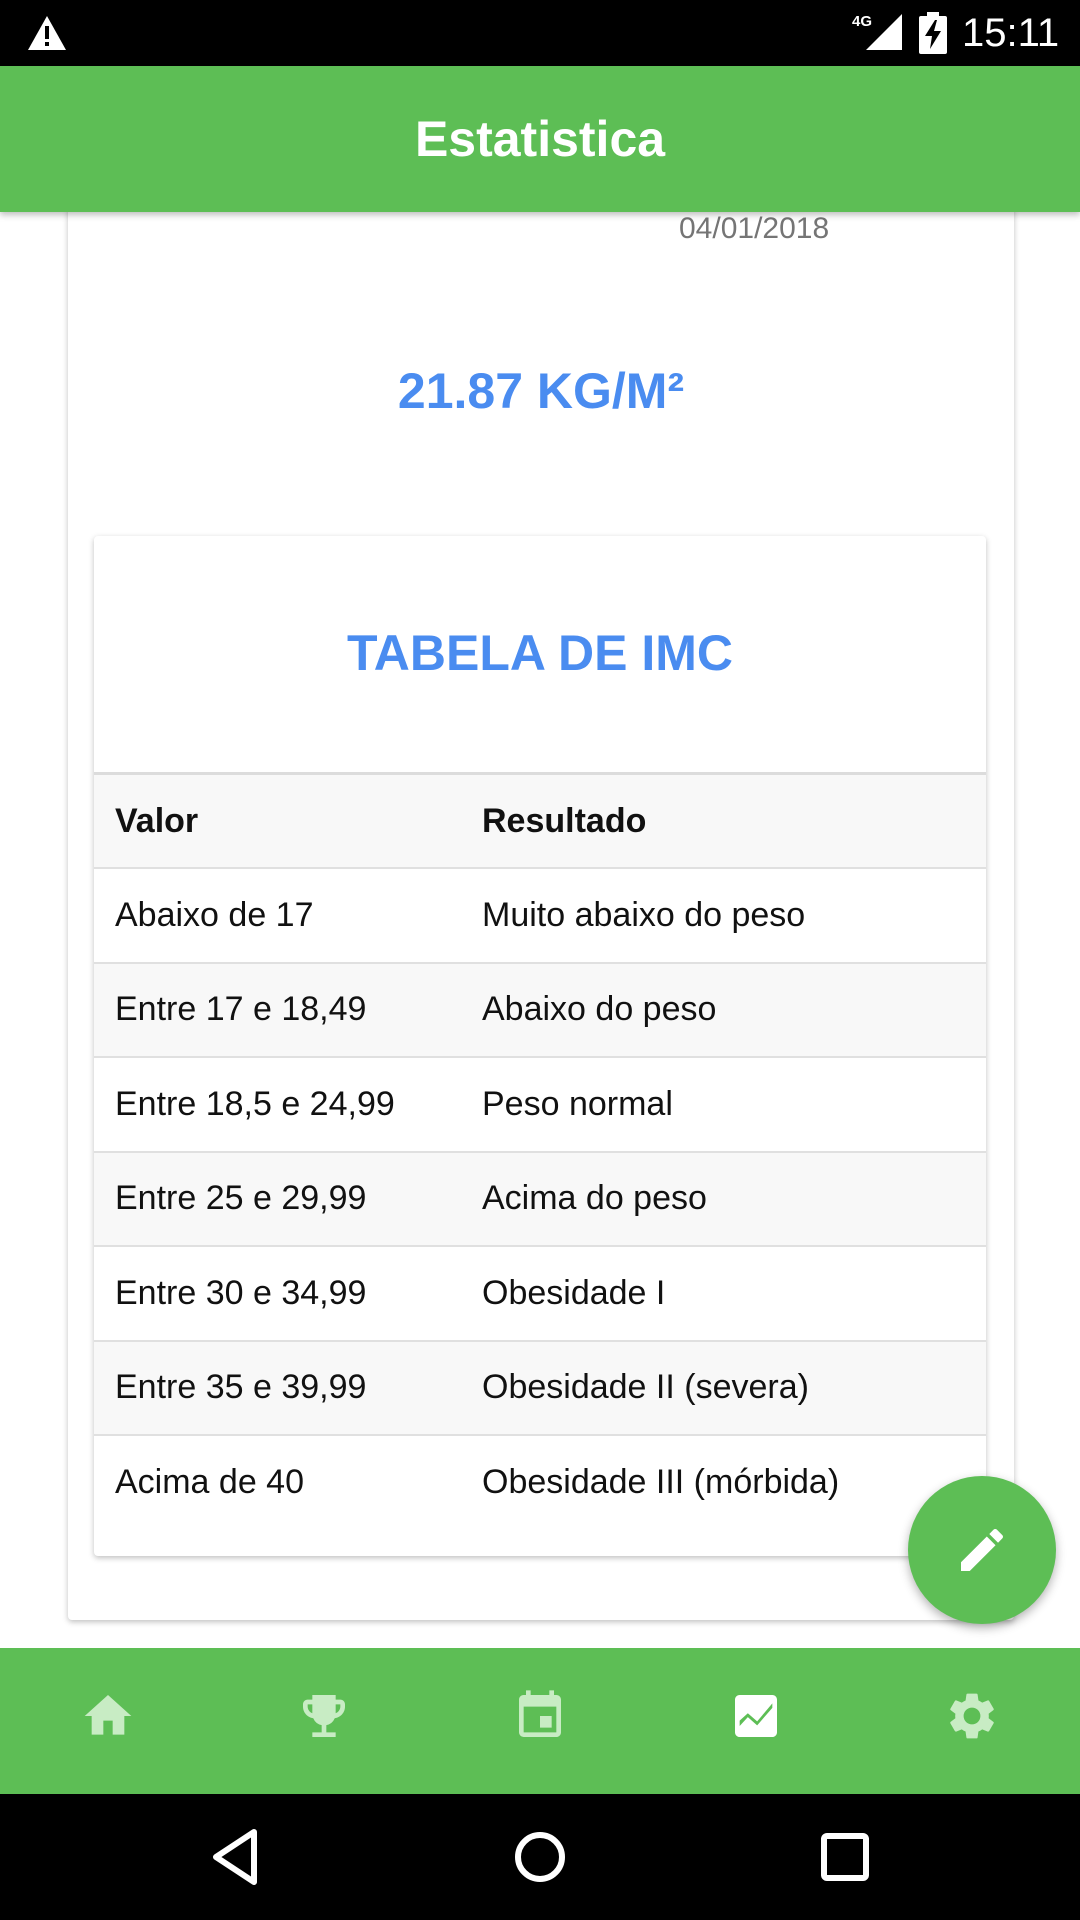  I want to click on battery-charging-icon, so click(933, 33).